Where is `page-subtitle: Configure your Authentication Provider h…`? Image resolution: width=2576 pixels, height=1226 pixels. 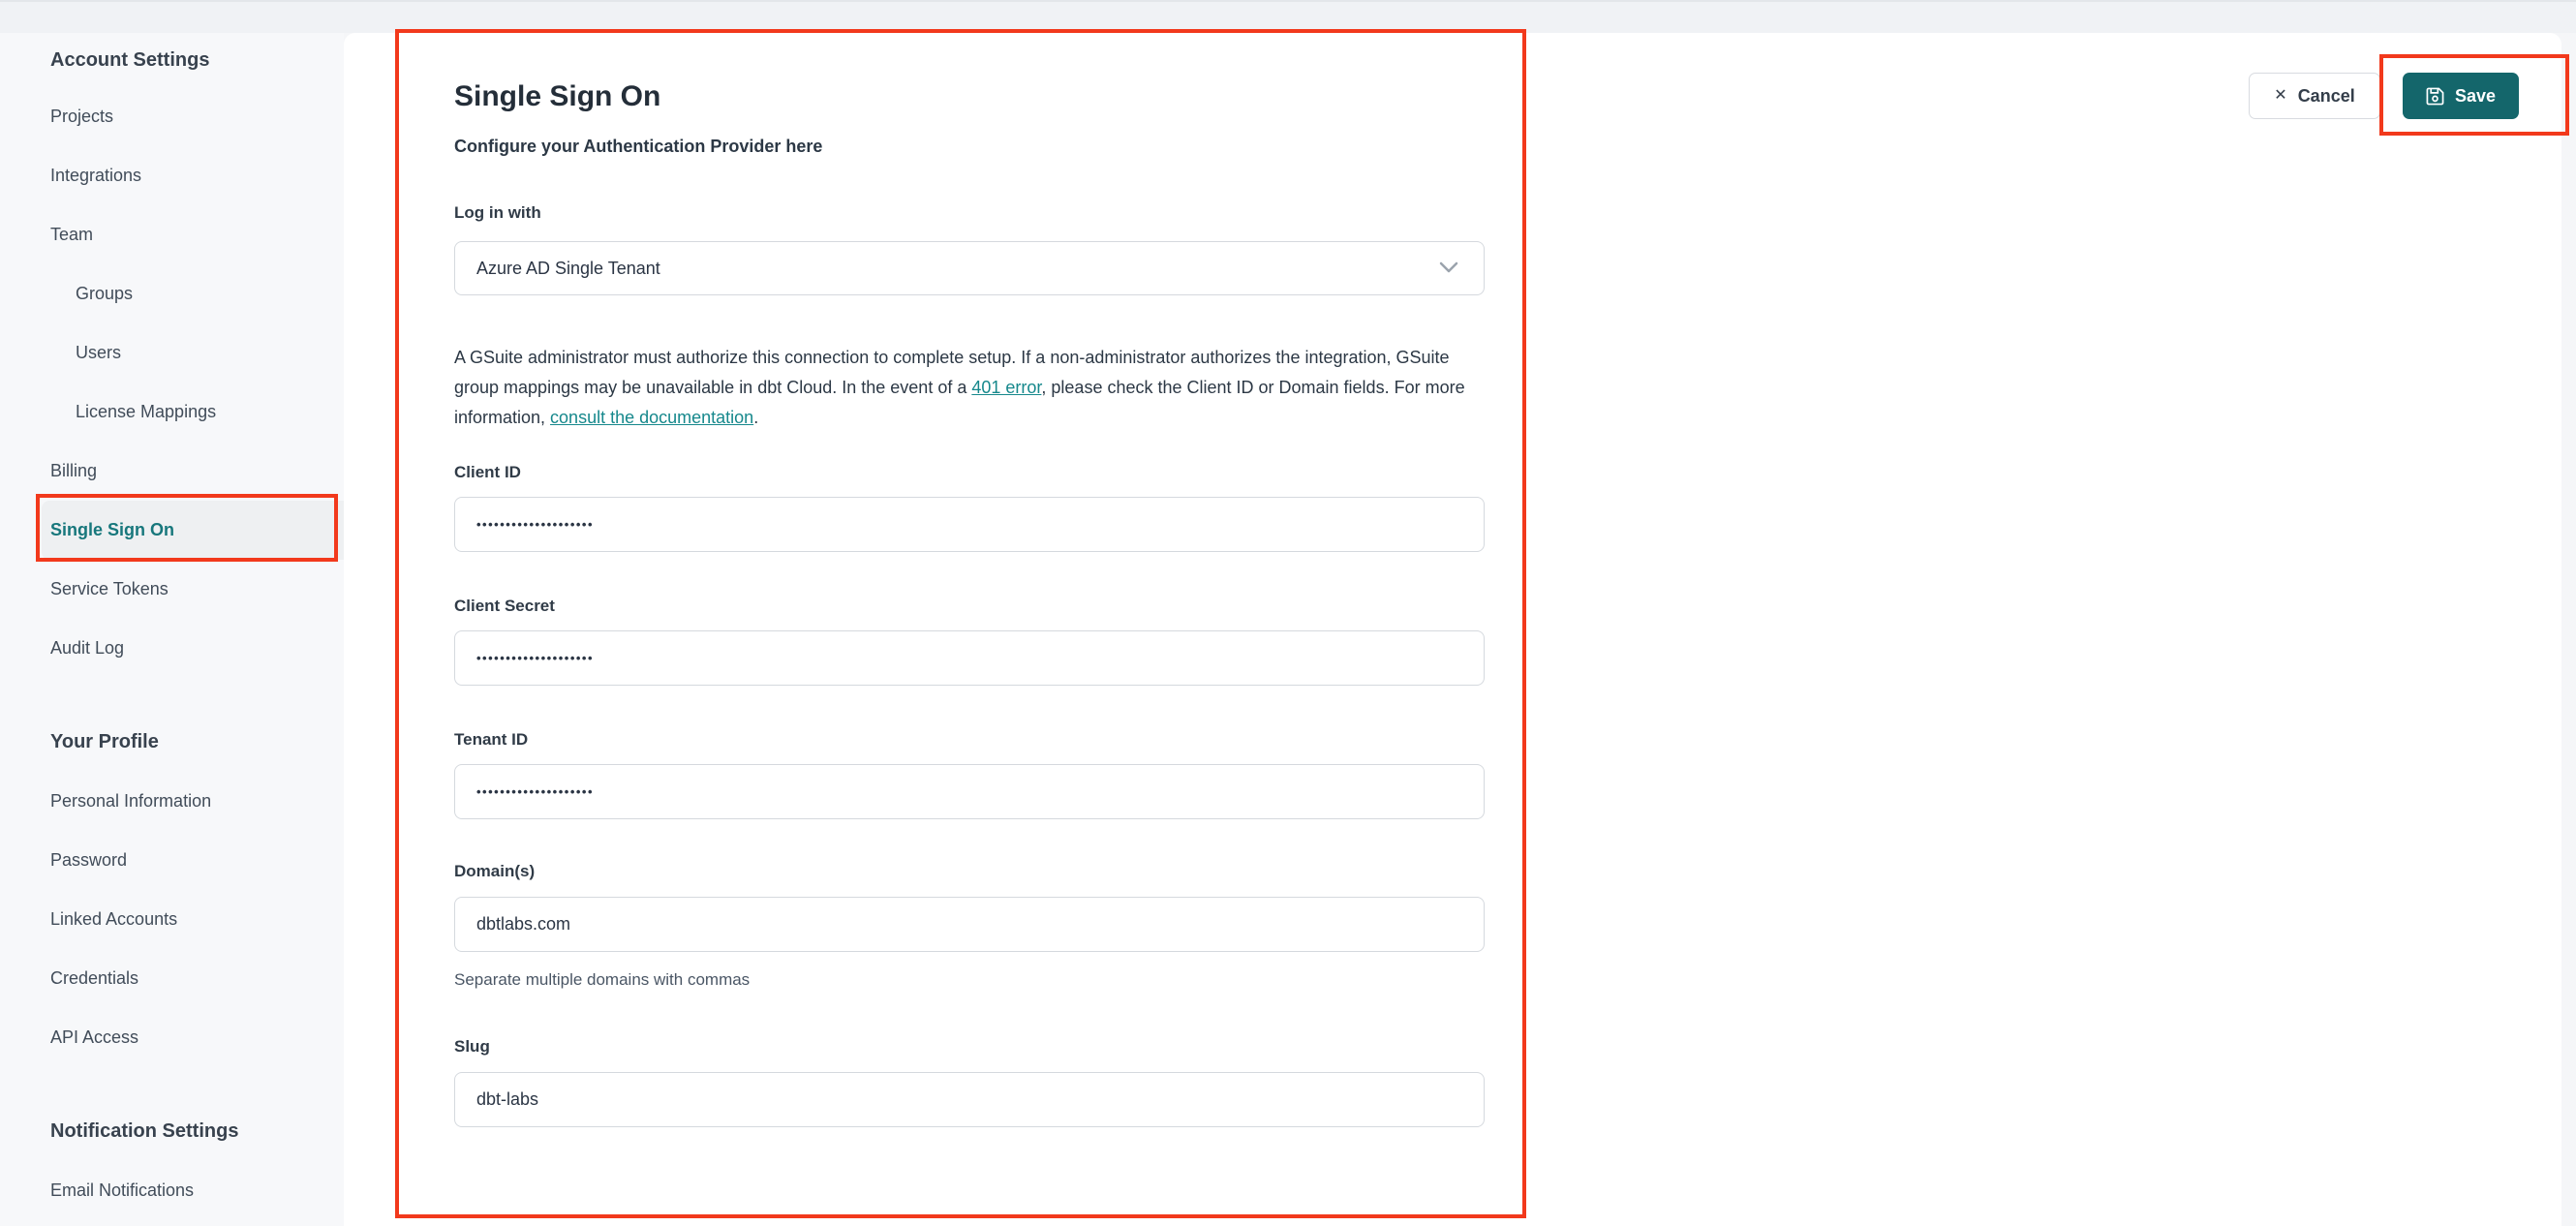 page-subtitle: Configure your Authentication Provider h… is located at coordinates (638, 146).